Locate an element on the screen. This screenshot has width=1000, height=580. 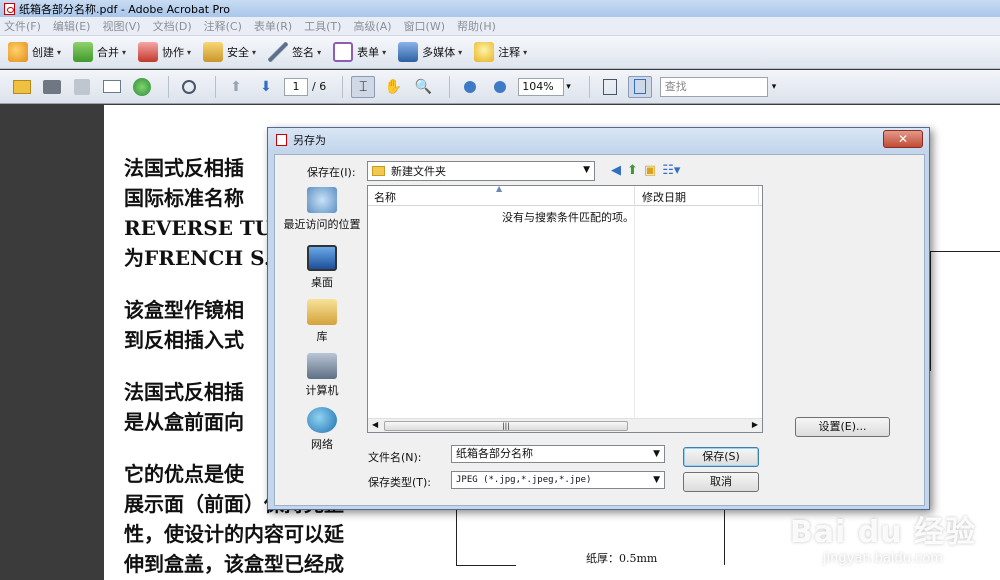
filetype-select: JPEG (*.jpg,*.jpeg,*.jpe) ▼ is located at coordinates (558, 480).